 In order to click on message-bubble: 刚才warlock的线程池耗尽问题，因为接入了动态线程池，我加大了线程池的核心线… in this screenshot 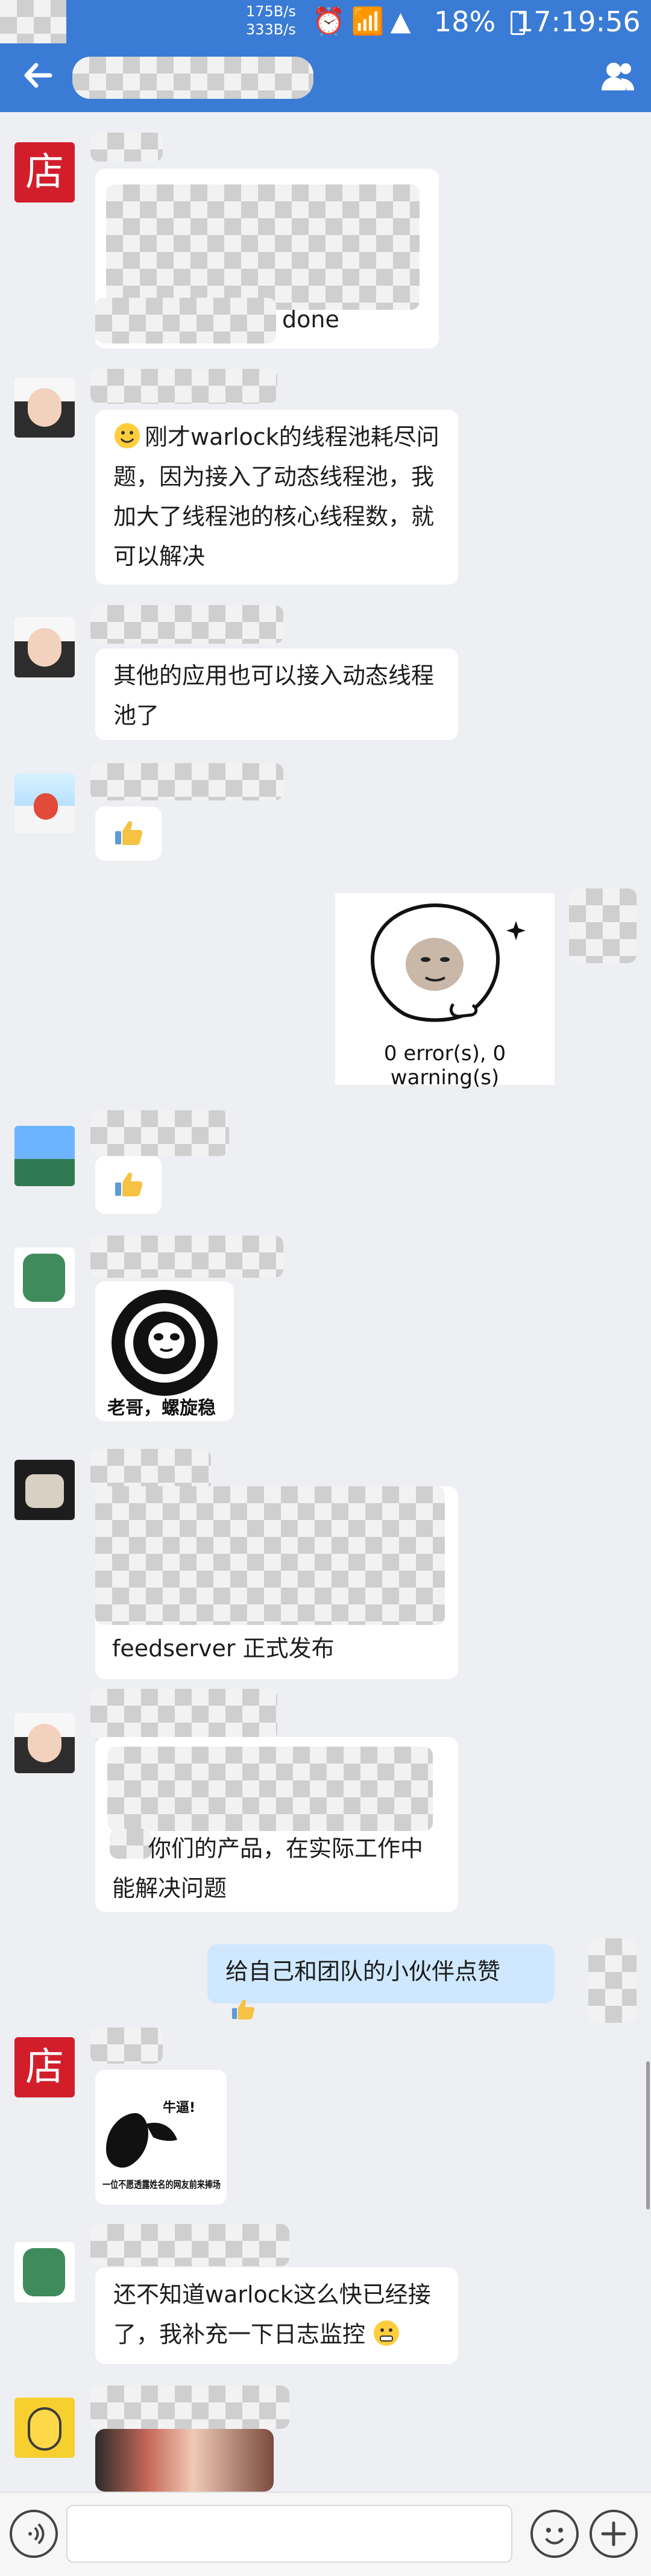, I will do `click(276, 497)`.